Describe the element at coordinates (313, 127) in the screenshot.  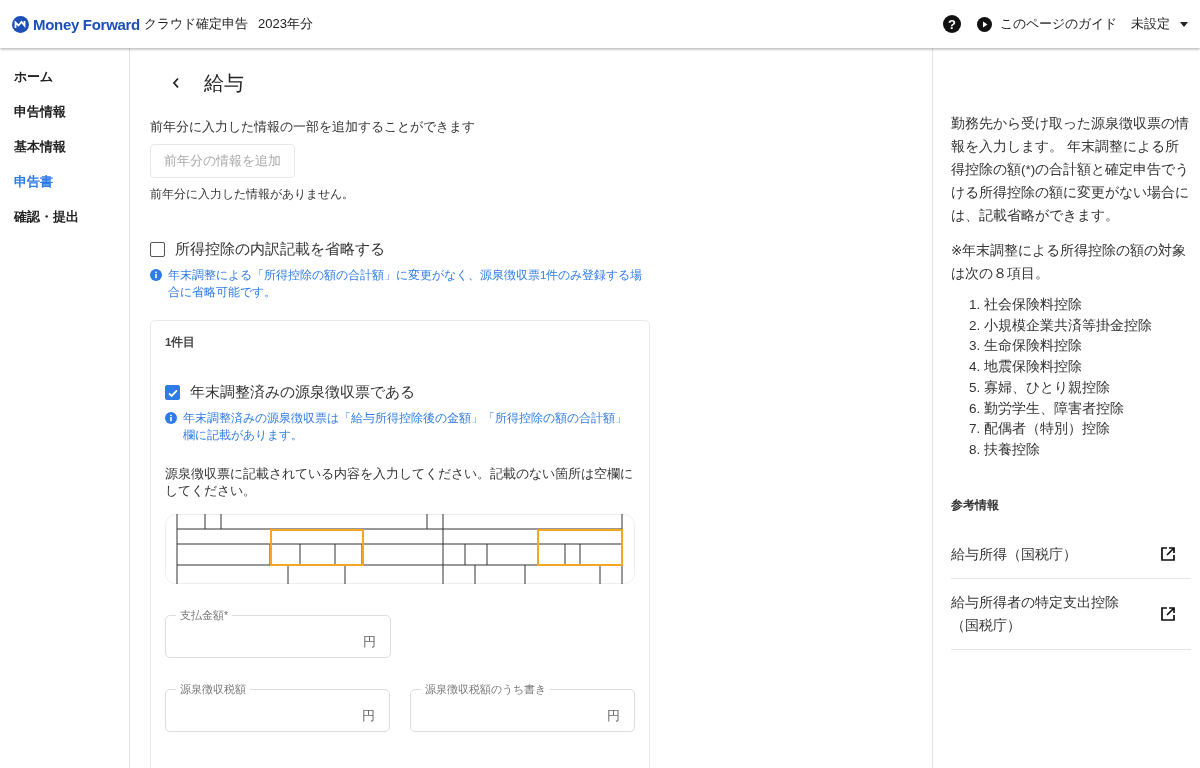
I see `import-note: 前年分に入力した情報の一部を追加することができます` at that location.